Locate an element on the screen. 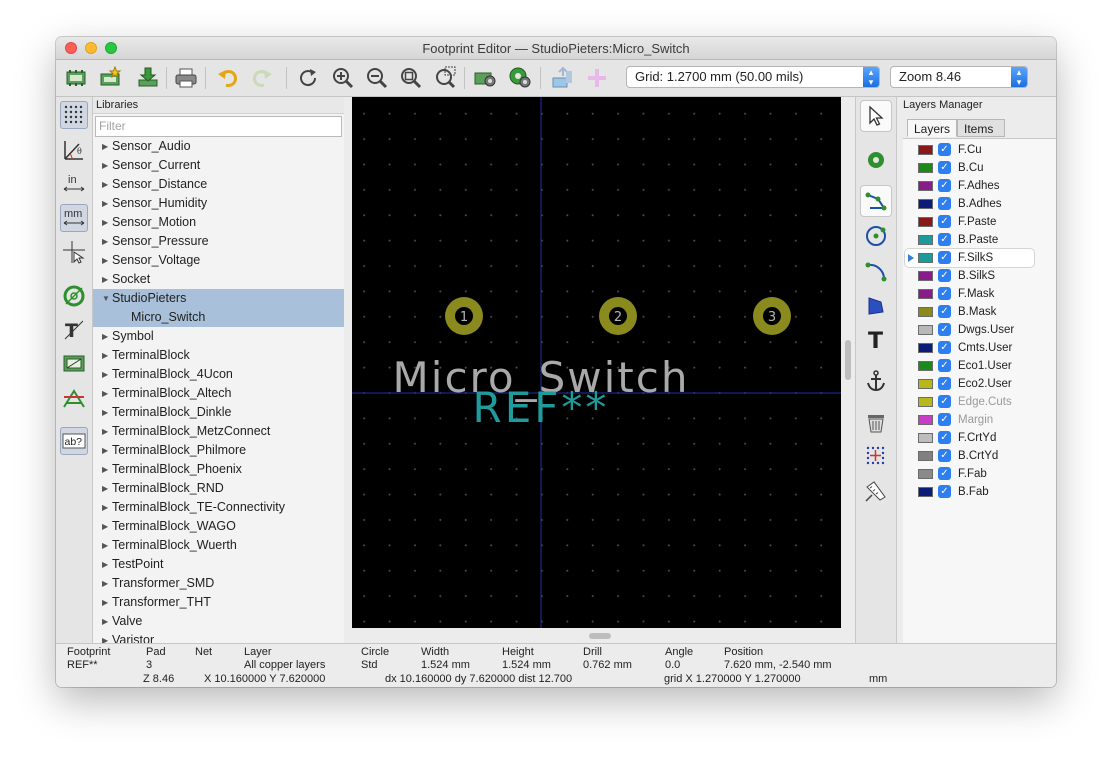  vertical-scrollbar is located at coordinates (848, 362).